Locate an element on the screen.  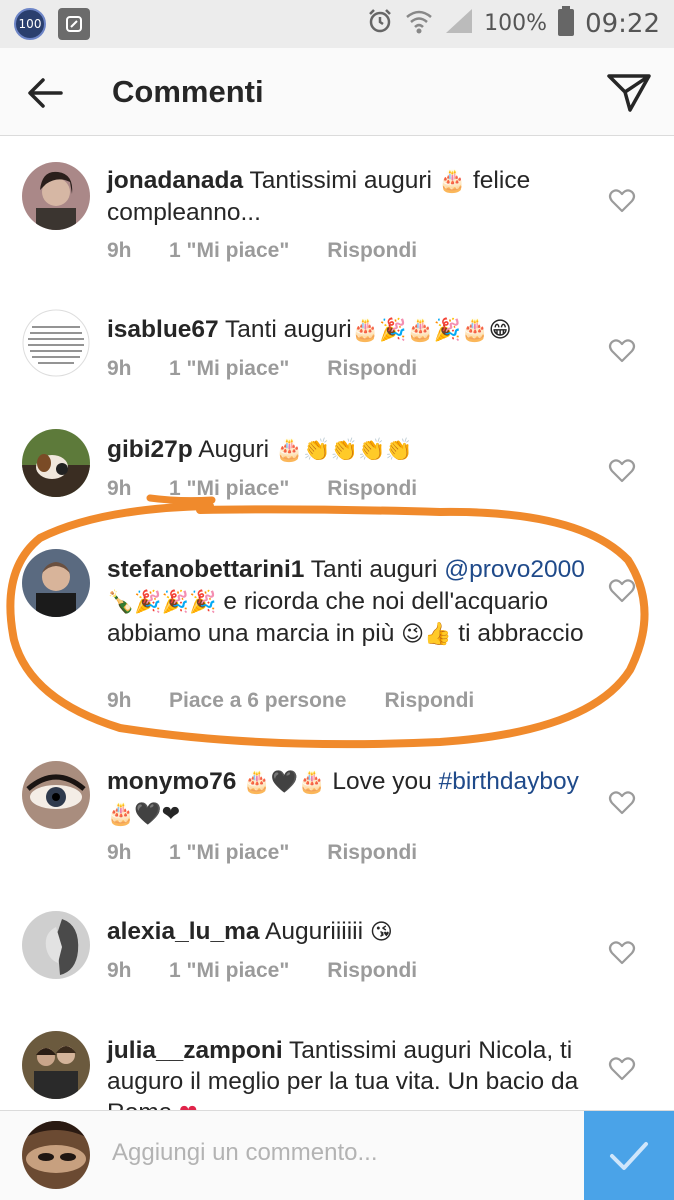
post-comment-button is located at coordinates (629, 1155).